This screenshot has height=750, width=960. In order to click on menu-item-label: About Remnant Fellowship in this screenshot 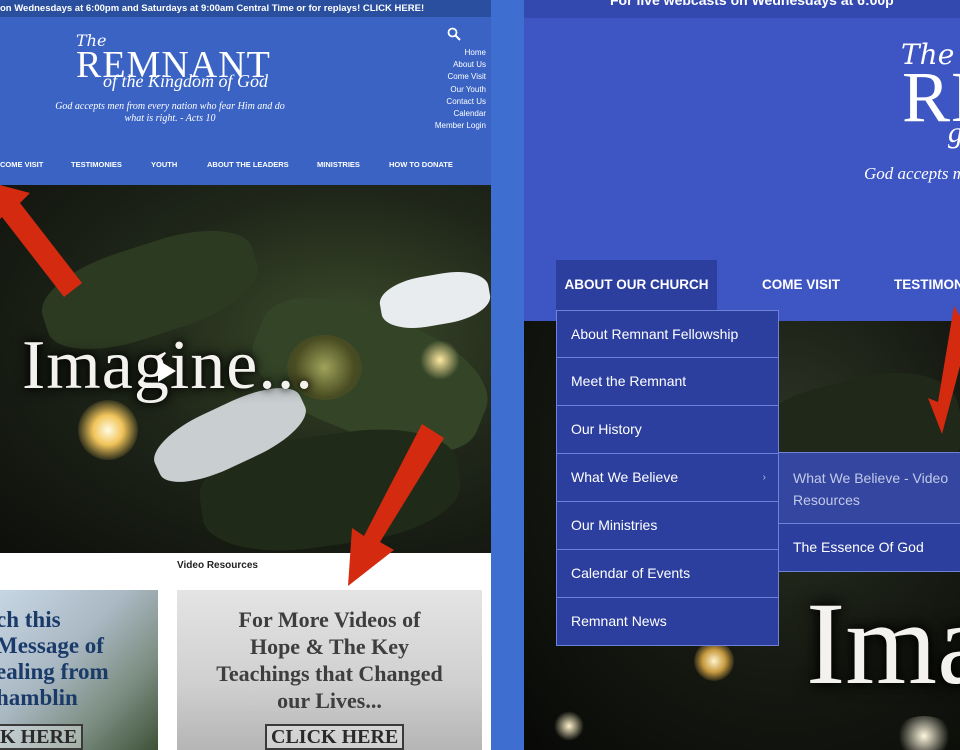, I will do `click(655, 334)`.